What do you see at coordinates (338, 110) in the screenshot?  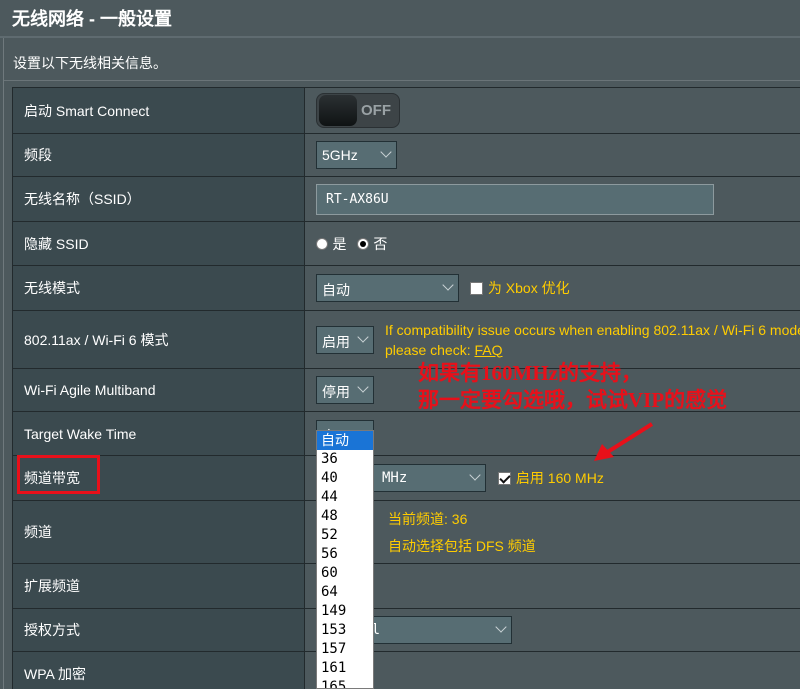 I see `toggle-knob` at bounding box center [338, 110].